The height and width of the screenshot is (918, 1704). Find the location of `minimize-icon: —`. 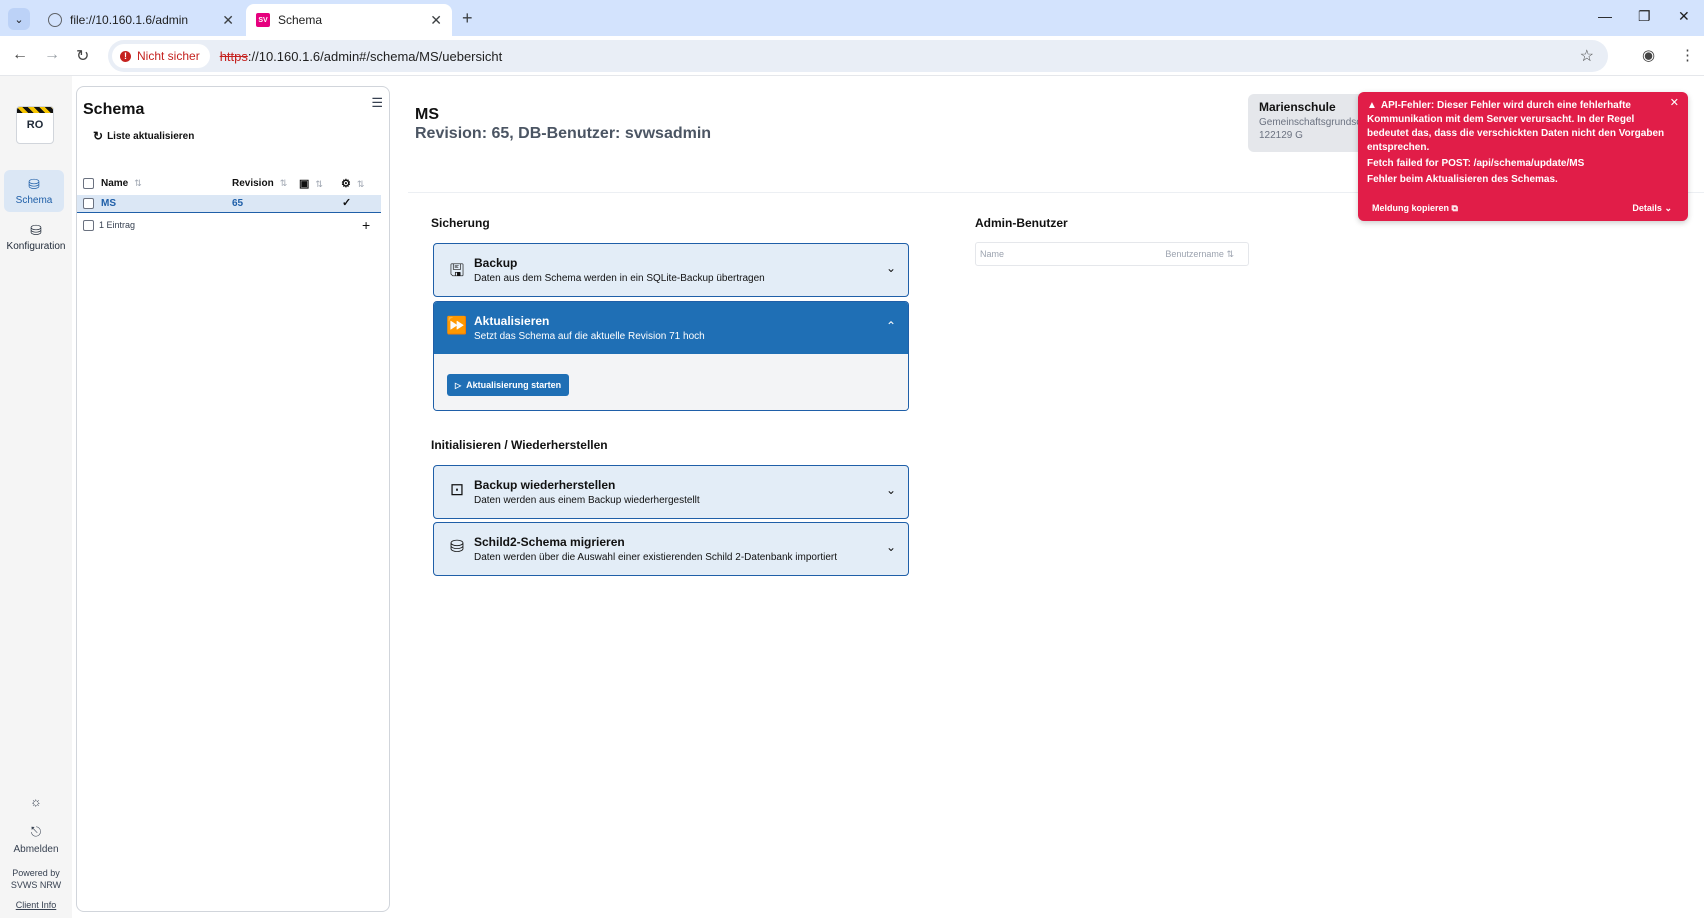

minimize-icon: — is located at coordinates (1605, 16).